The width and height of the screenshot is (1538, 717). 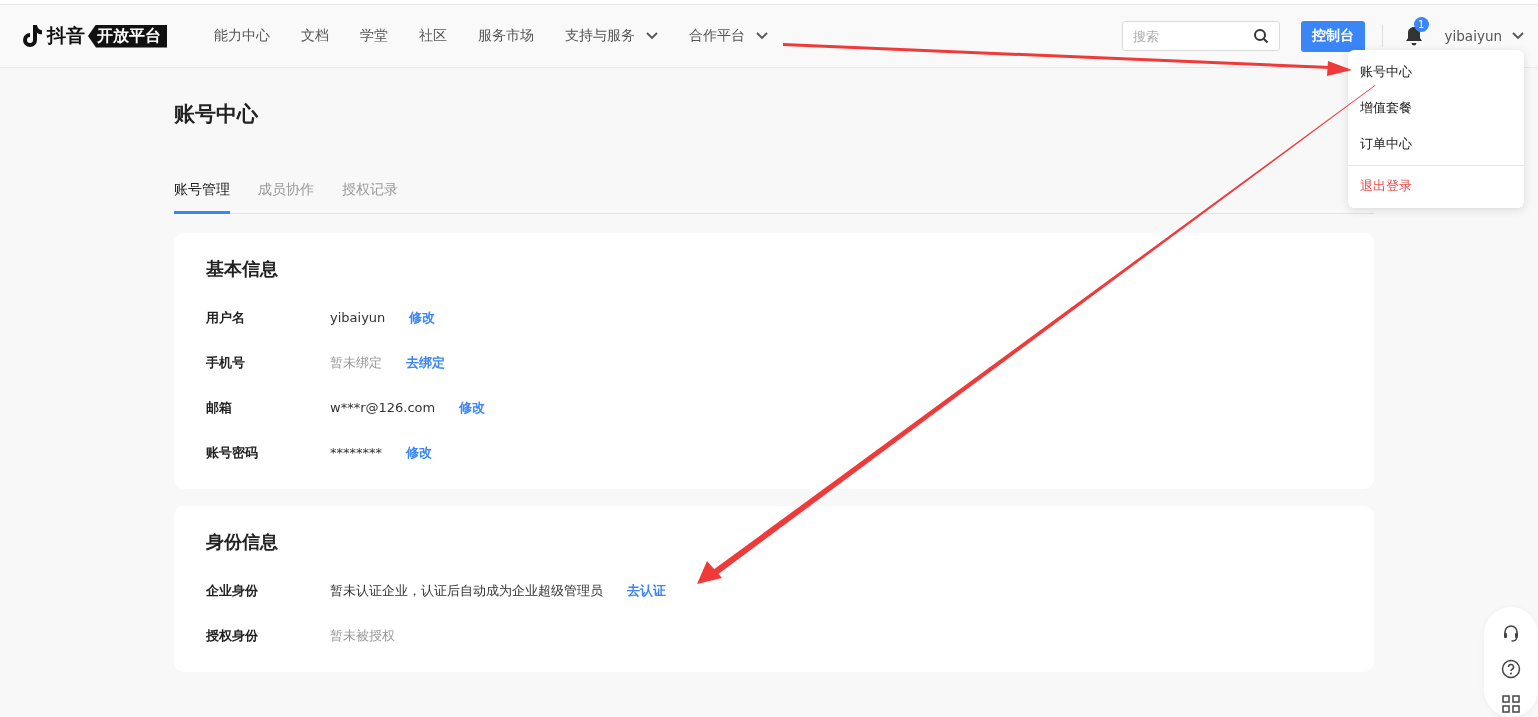 I want to click on field-label: 授权身份, so click(x=232, y=635).